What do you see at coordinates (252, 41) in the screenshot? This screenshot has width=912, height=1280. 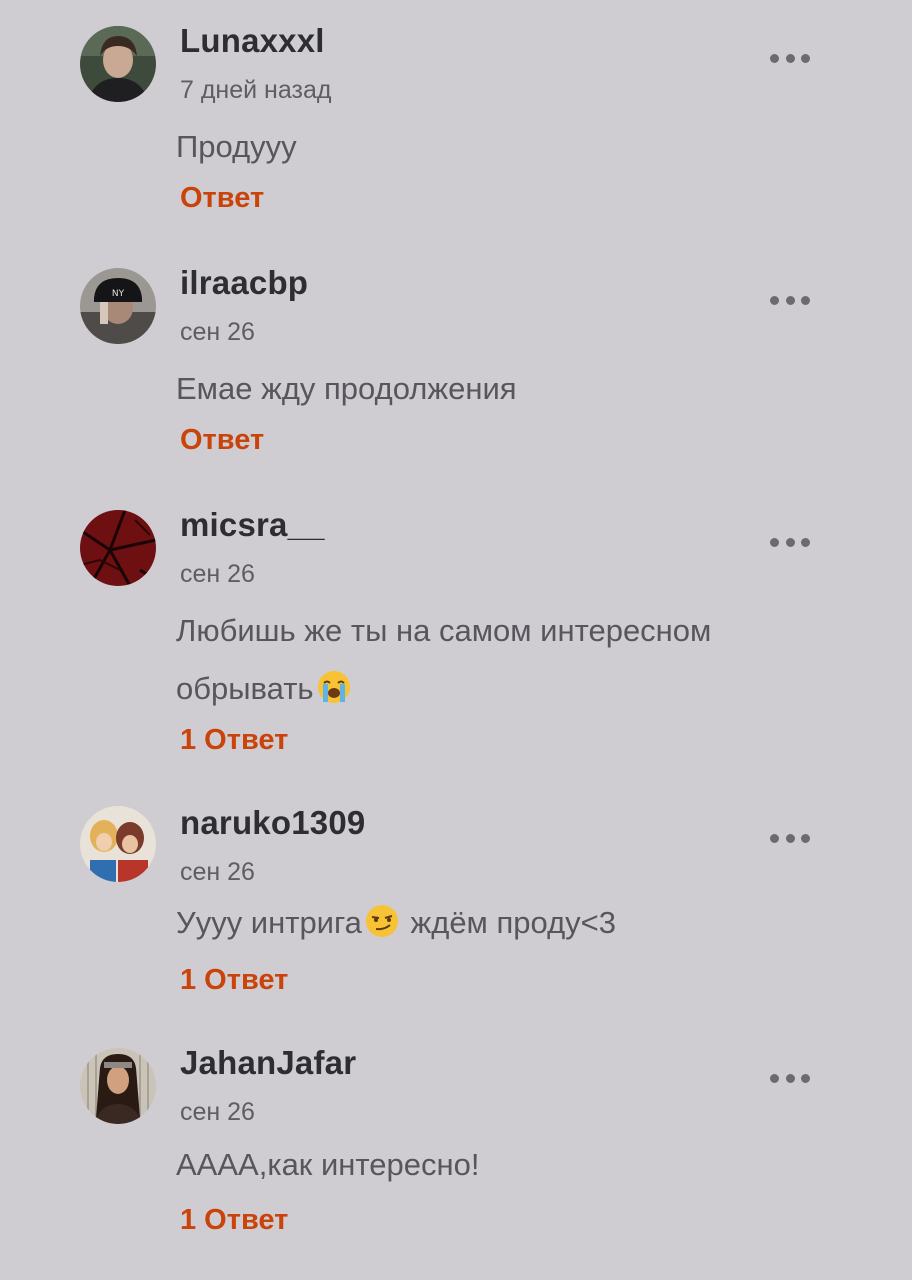 I see `username: Lunaxxxl` at bounding box center [252, 41].